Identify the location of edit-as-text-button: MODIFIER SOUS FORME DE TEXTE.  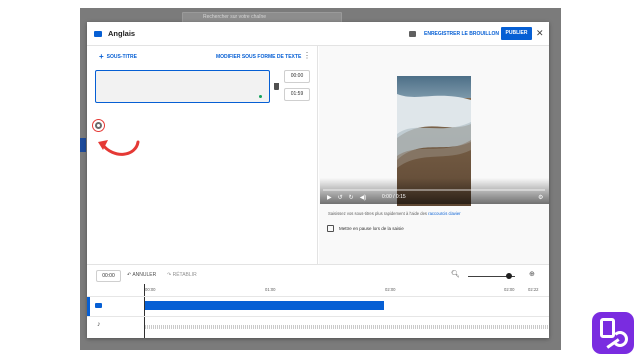
(258, 57).